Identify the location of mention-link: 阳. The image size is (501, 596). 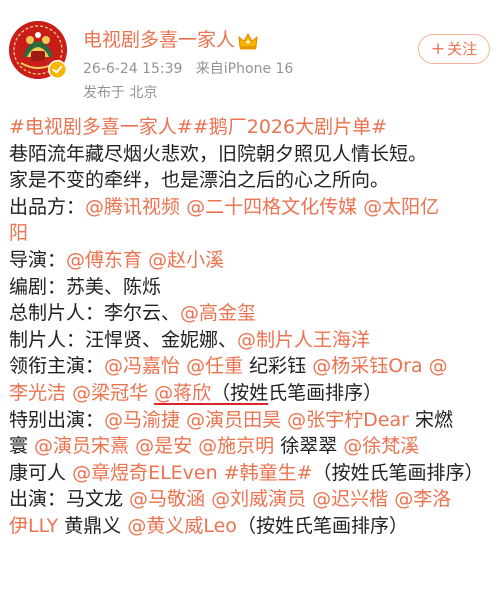
(18, 233).